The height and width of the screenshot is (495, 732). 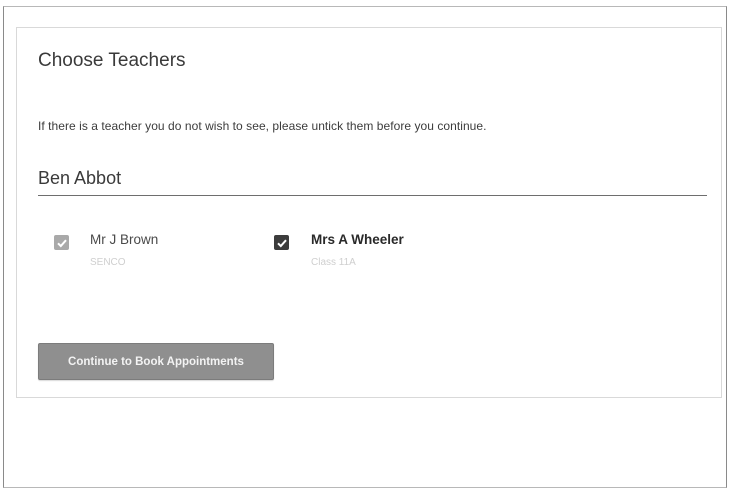 What do you see at coordinates (112, 60) in the screenshot?
I see `page-title: Choose Teachers` at bounding box center [112, 60].